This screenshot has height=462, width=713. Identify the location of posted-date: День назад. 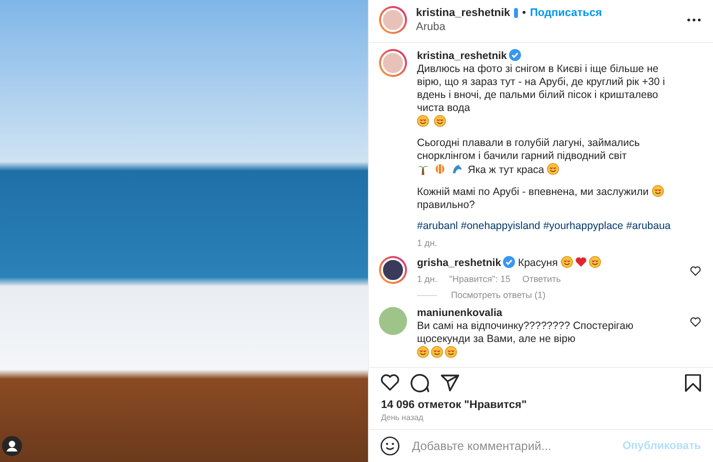
(402, 418).